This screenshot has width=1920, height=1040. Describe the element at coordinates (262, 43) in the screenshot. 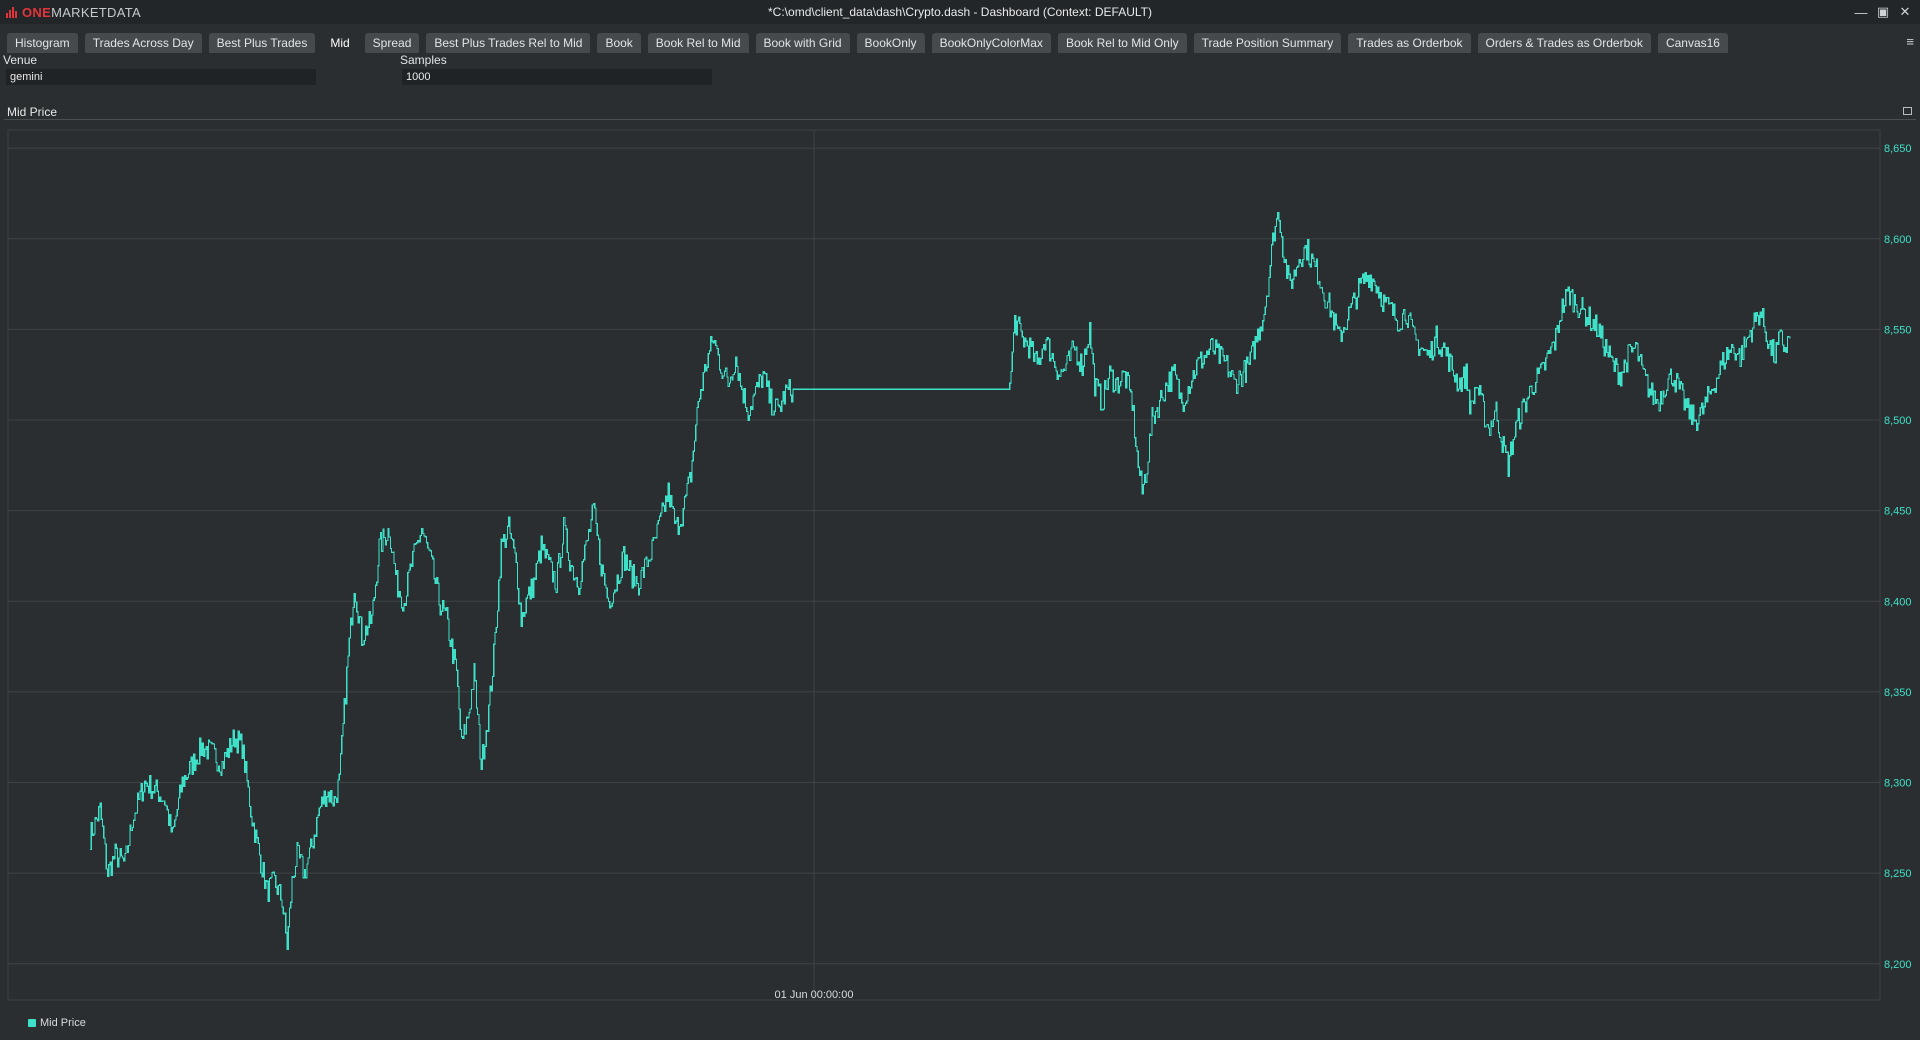

I see `tab-best-plus-trades: Best Plus Trades` at that location.